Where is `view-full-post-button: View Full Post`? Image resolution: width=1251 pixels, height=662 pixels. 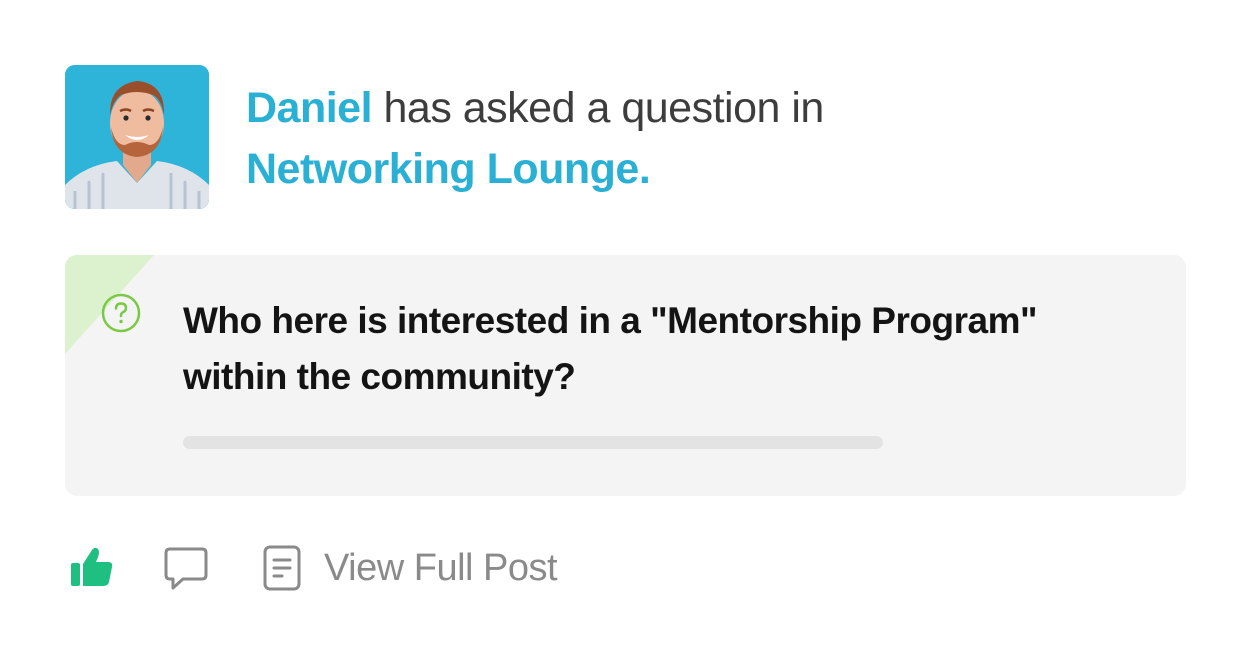
view-full-post-button: View Full Post is located at coordinates (410, 568).